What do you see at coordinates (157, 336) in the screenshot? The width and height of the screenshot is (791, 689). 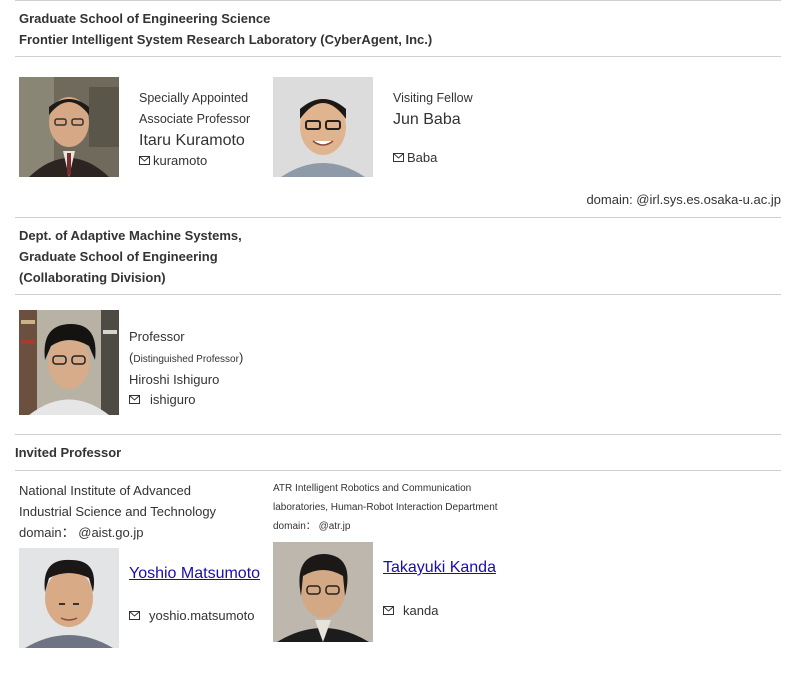 I see `person-title: Professor` at bounding box center [157, 336].